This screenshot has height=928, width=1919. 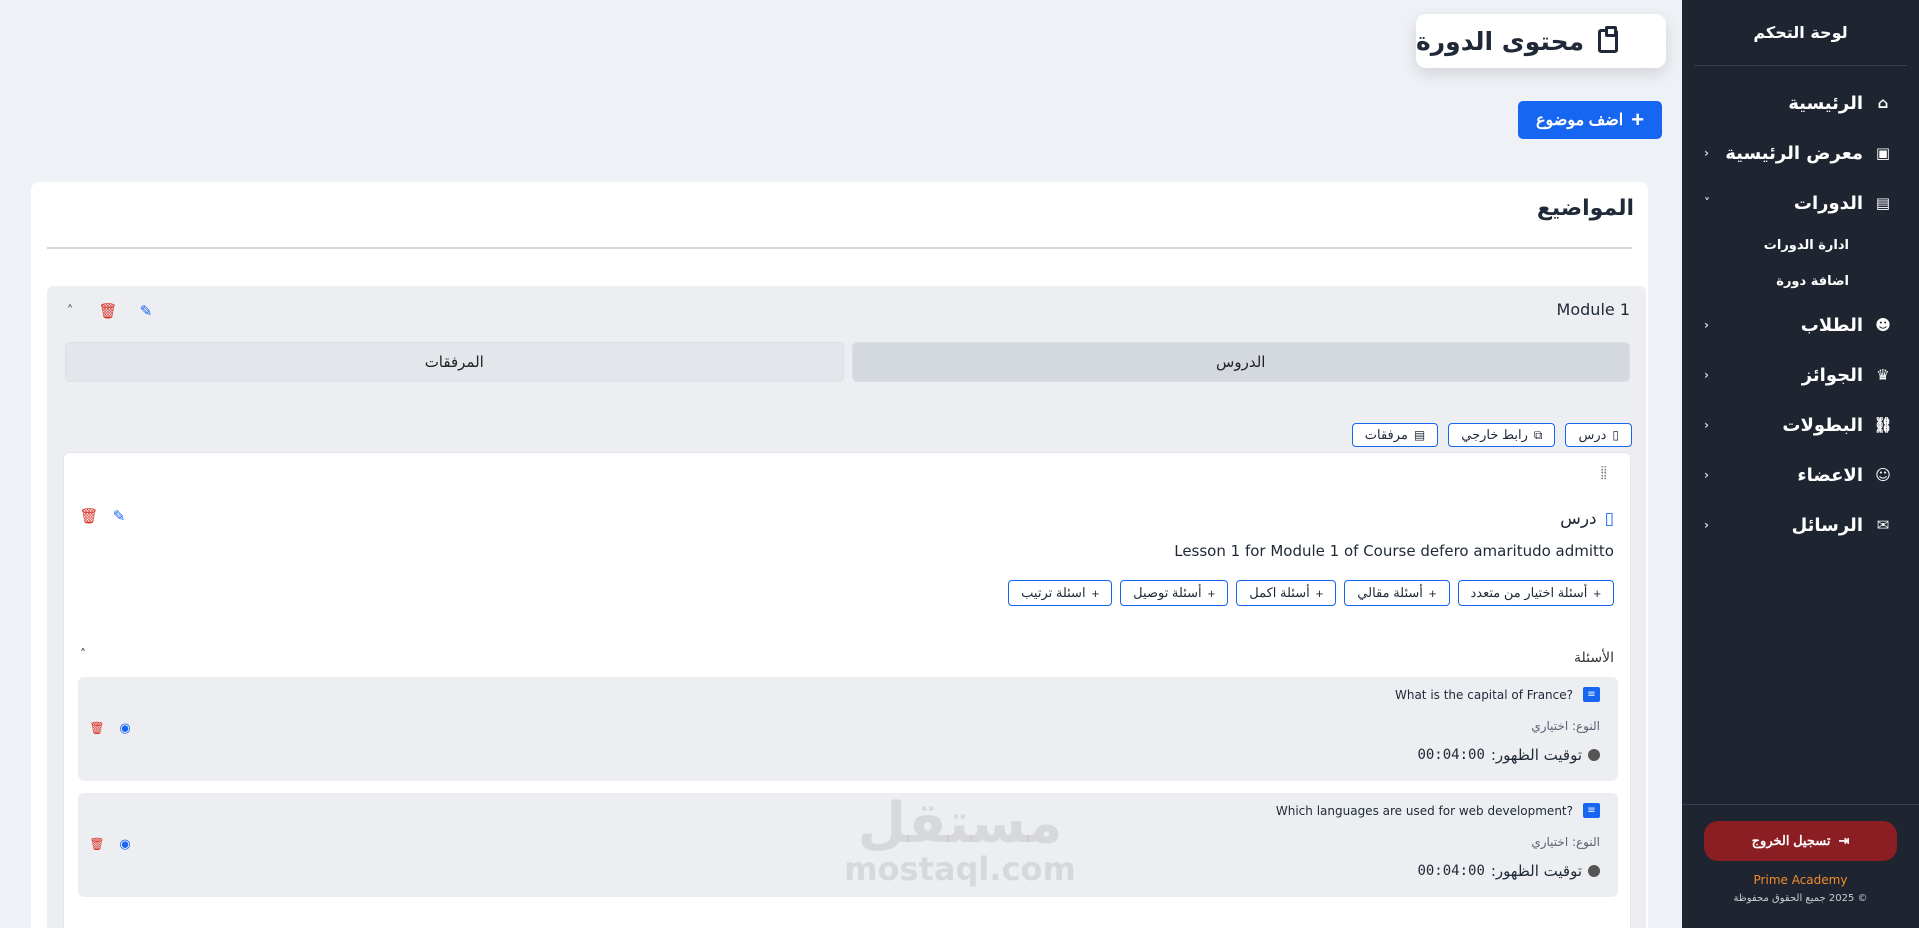 I want to click on users-icon: ☺, so click(x=1883, y=475).